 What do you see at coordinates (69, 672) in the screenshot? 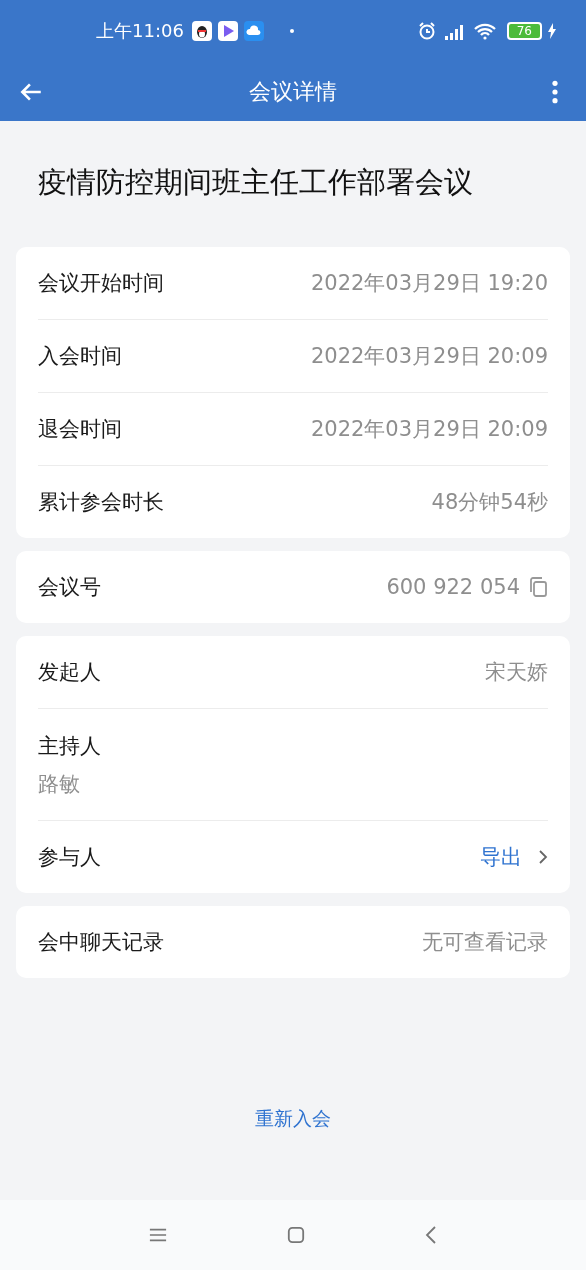
I see `row-label: 发起人` at bounding box center [69, 672].